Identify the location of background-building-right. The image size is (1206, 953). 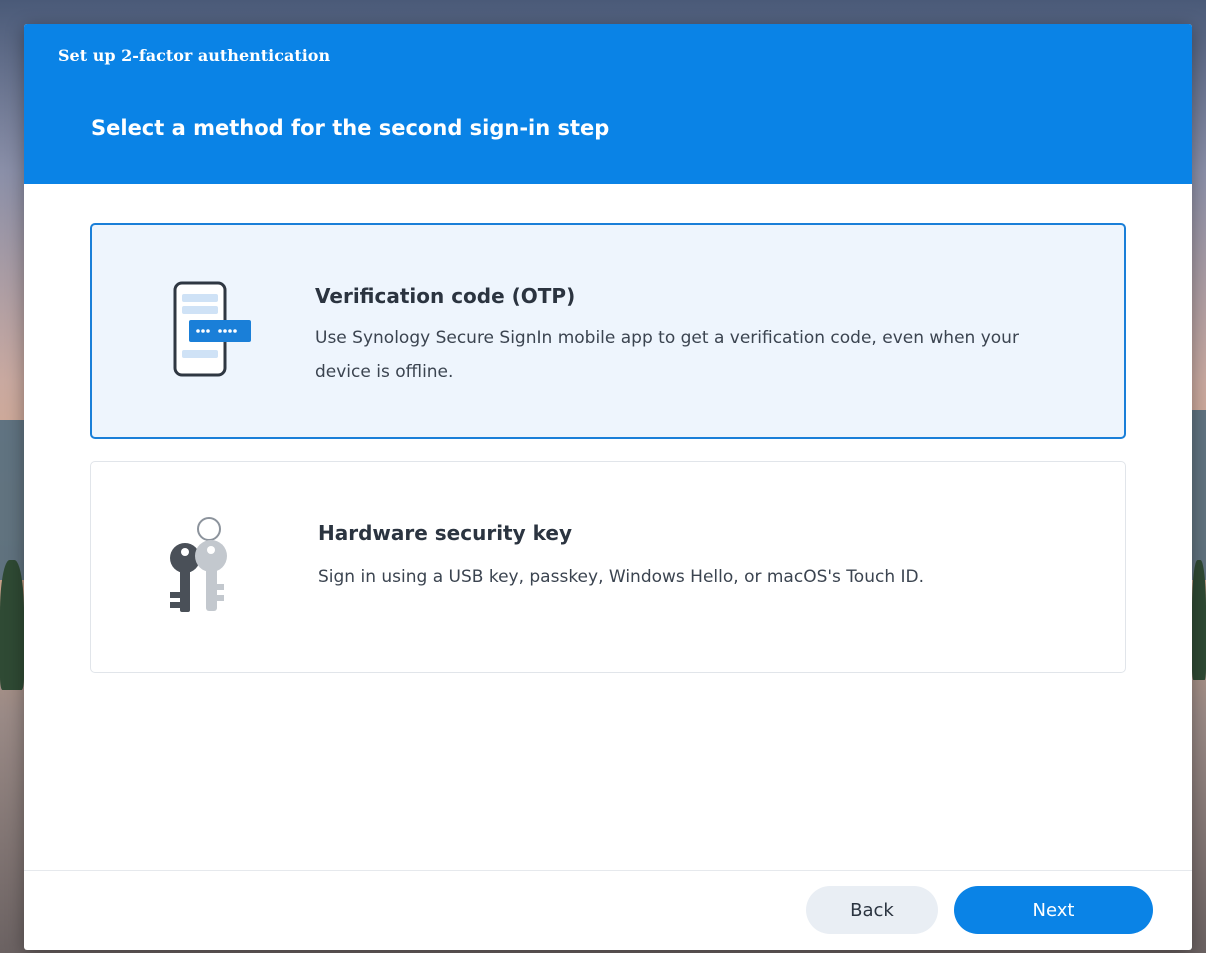
(1199, 495).